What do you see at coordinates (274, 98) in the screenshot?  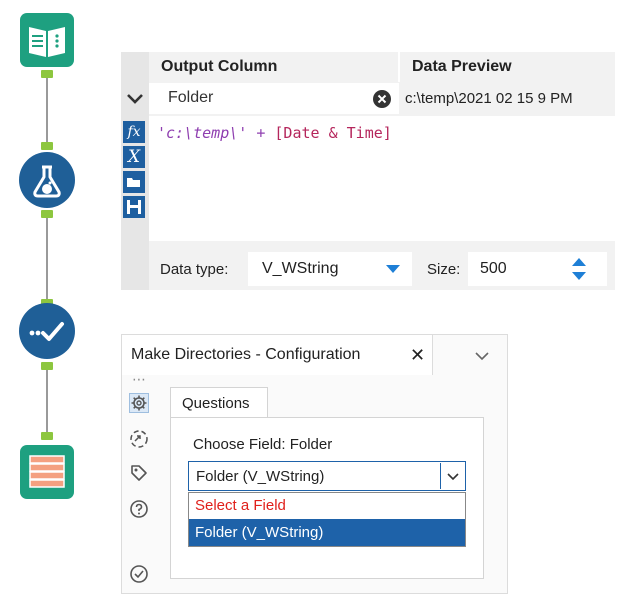 I see `output-field-input: Folder` at bounding box center [274, 98].